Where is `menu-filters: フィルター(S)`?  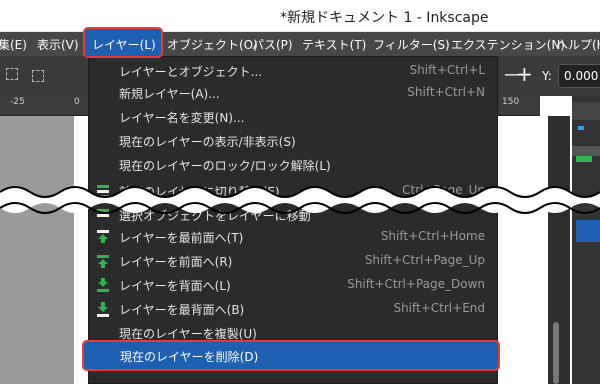
menu-filters: フィルター(S) is located at coordinates (411, 44).